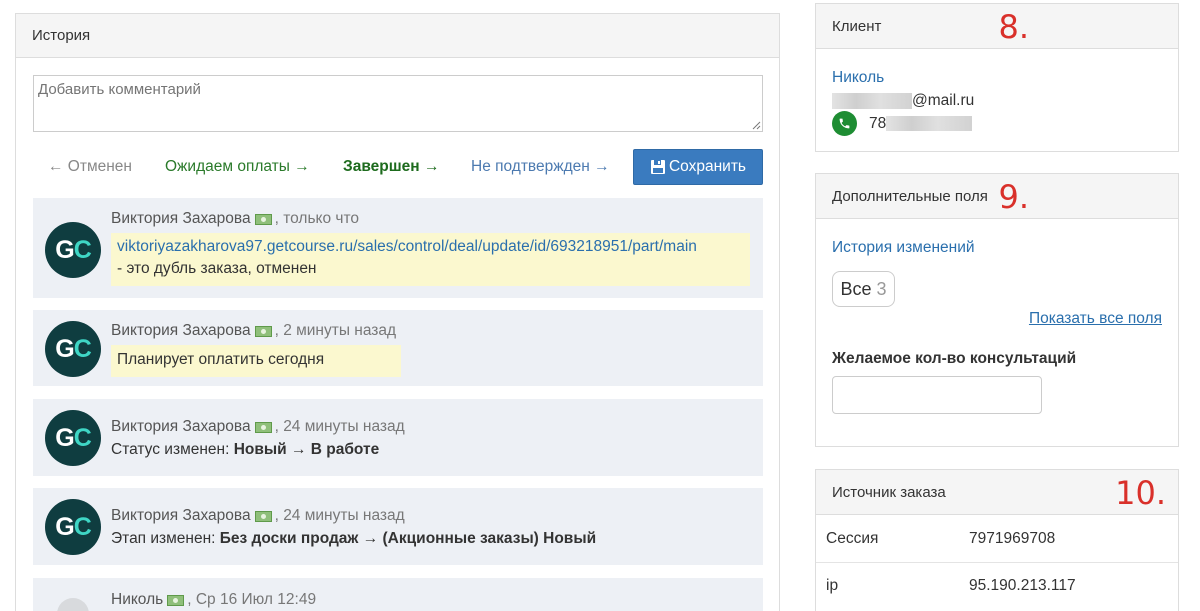  I want to click on entry-time: , 2 минуты назад, so click(335, 330).